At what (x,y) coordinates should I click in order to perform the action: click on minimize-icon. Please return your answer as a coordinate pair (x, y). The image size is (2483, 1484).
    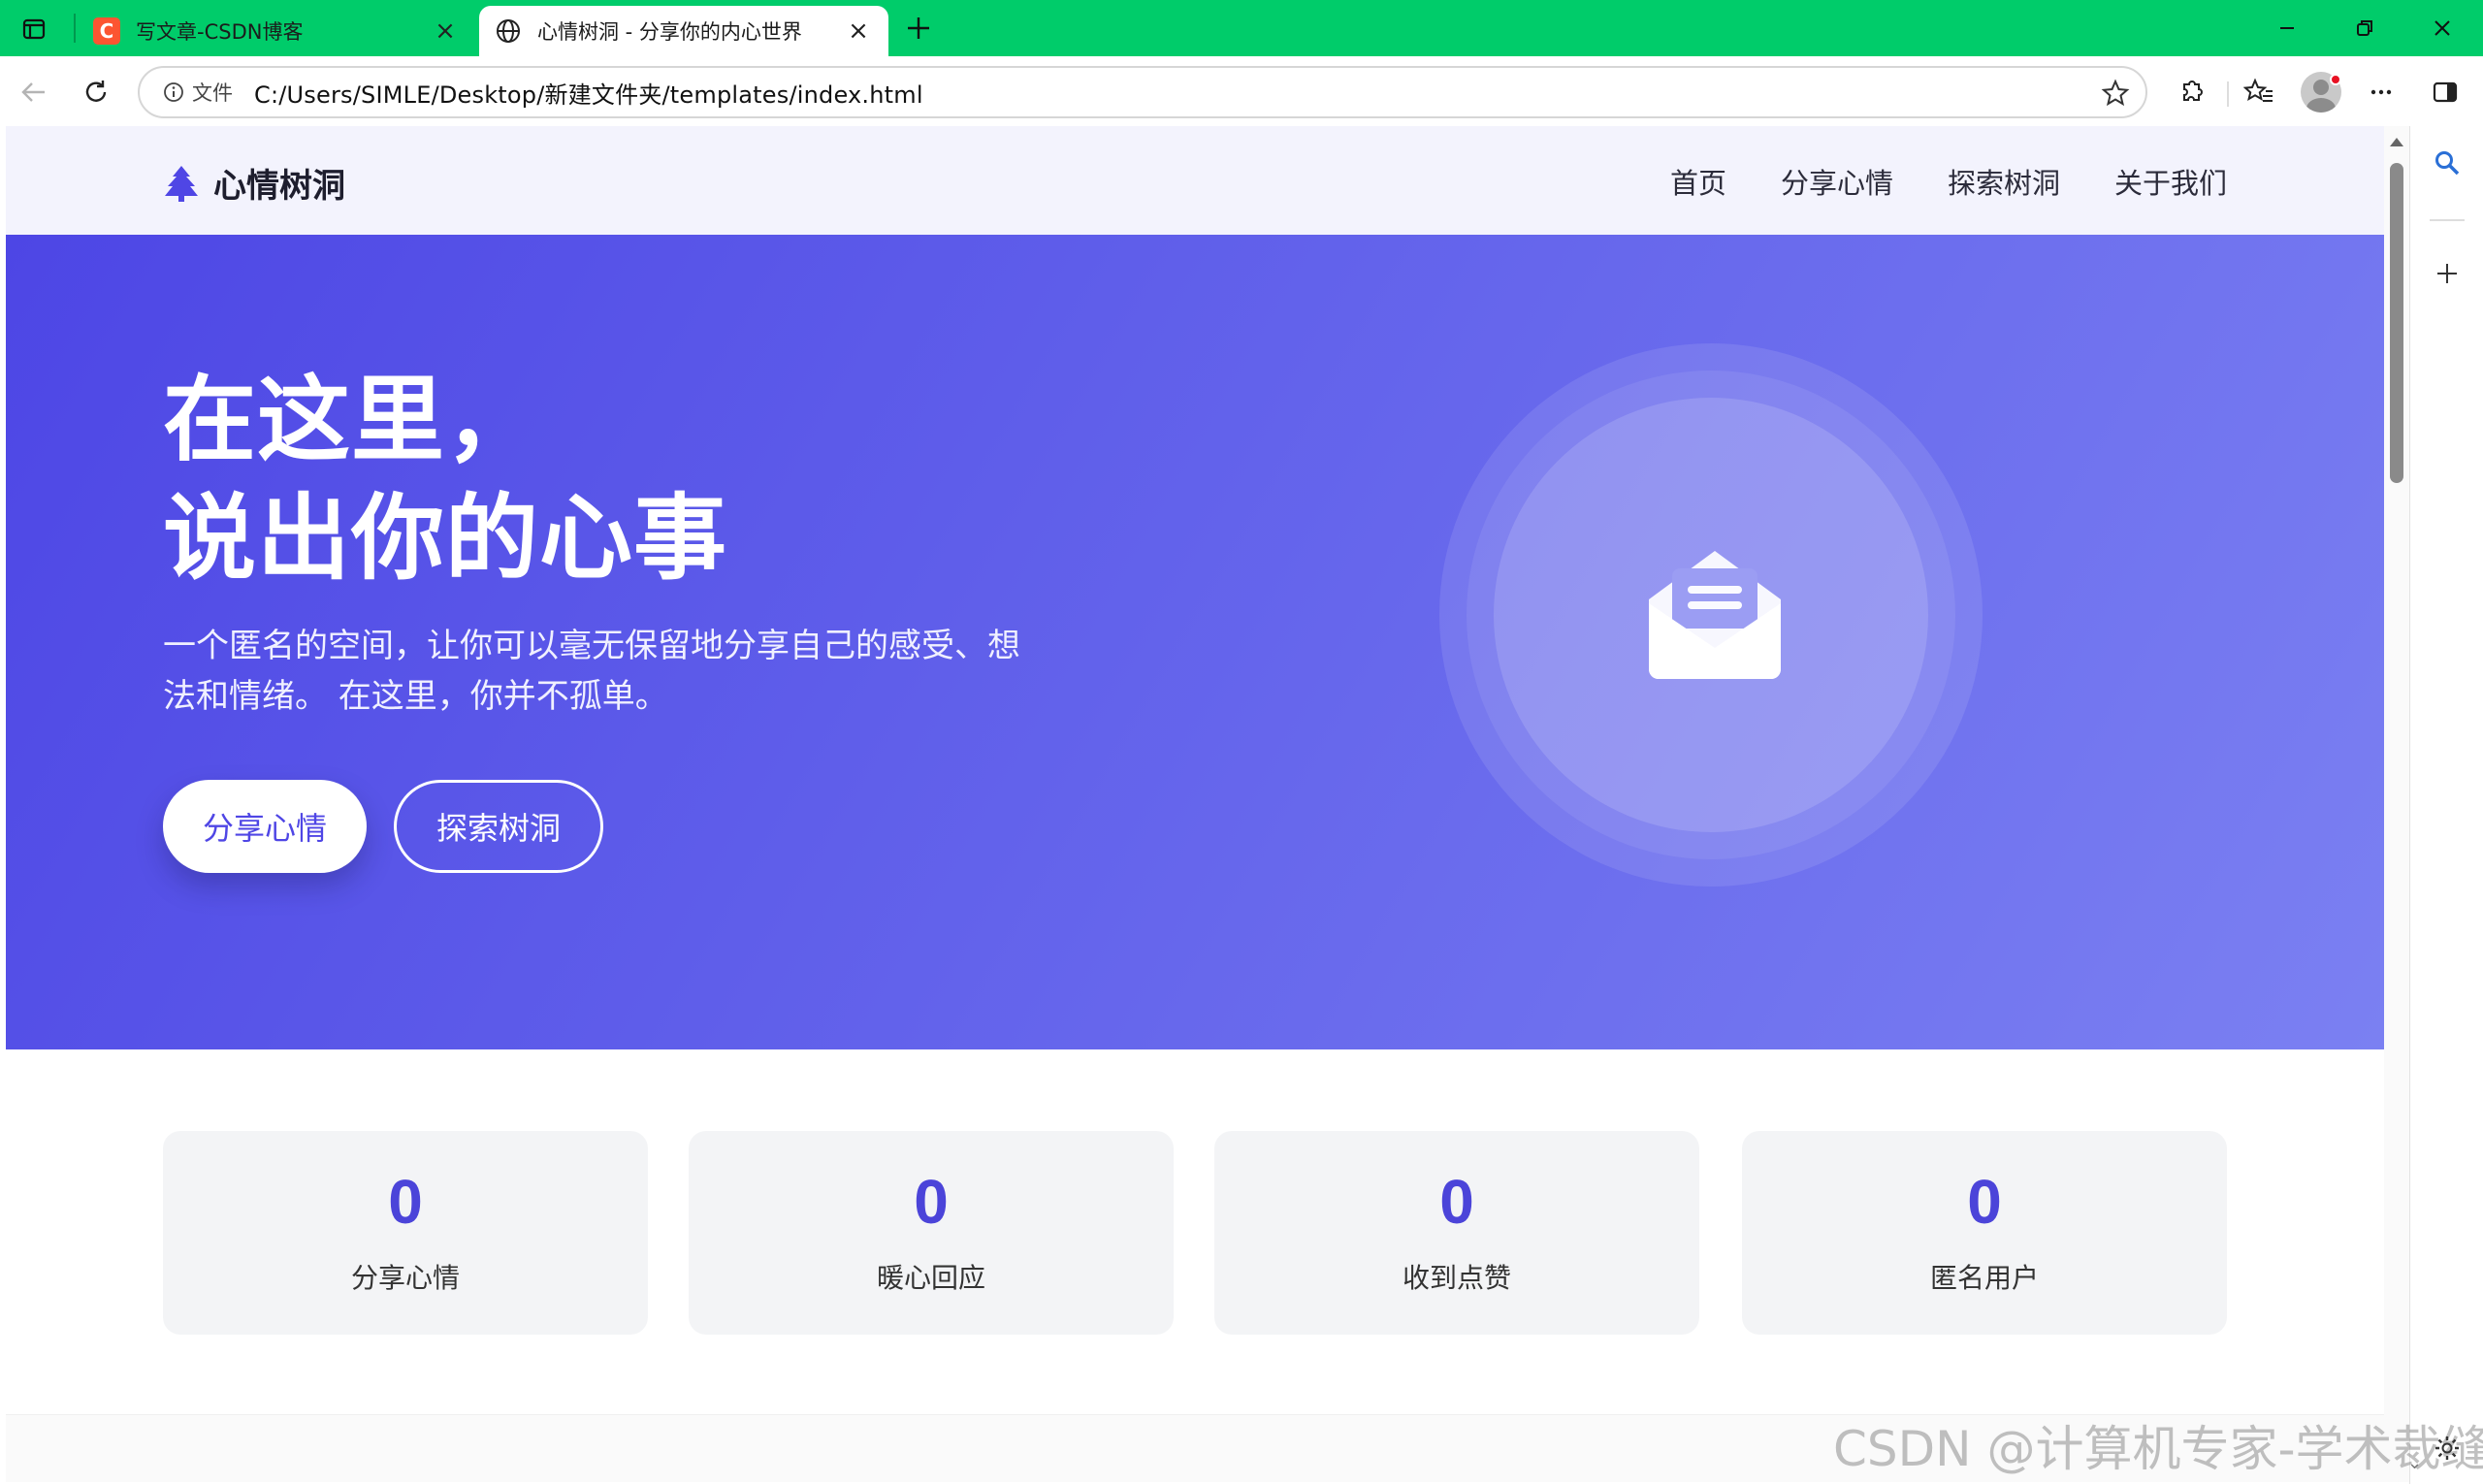
    Looking at the image, I should click on (2287, 28).